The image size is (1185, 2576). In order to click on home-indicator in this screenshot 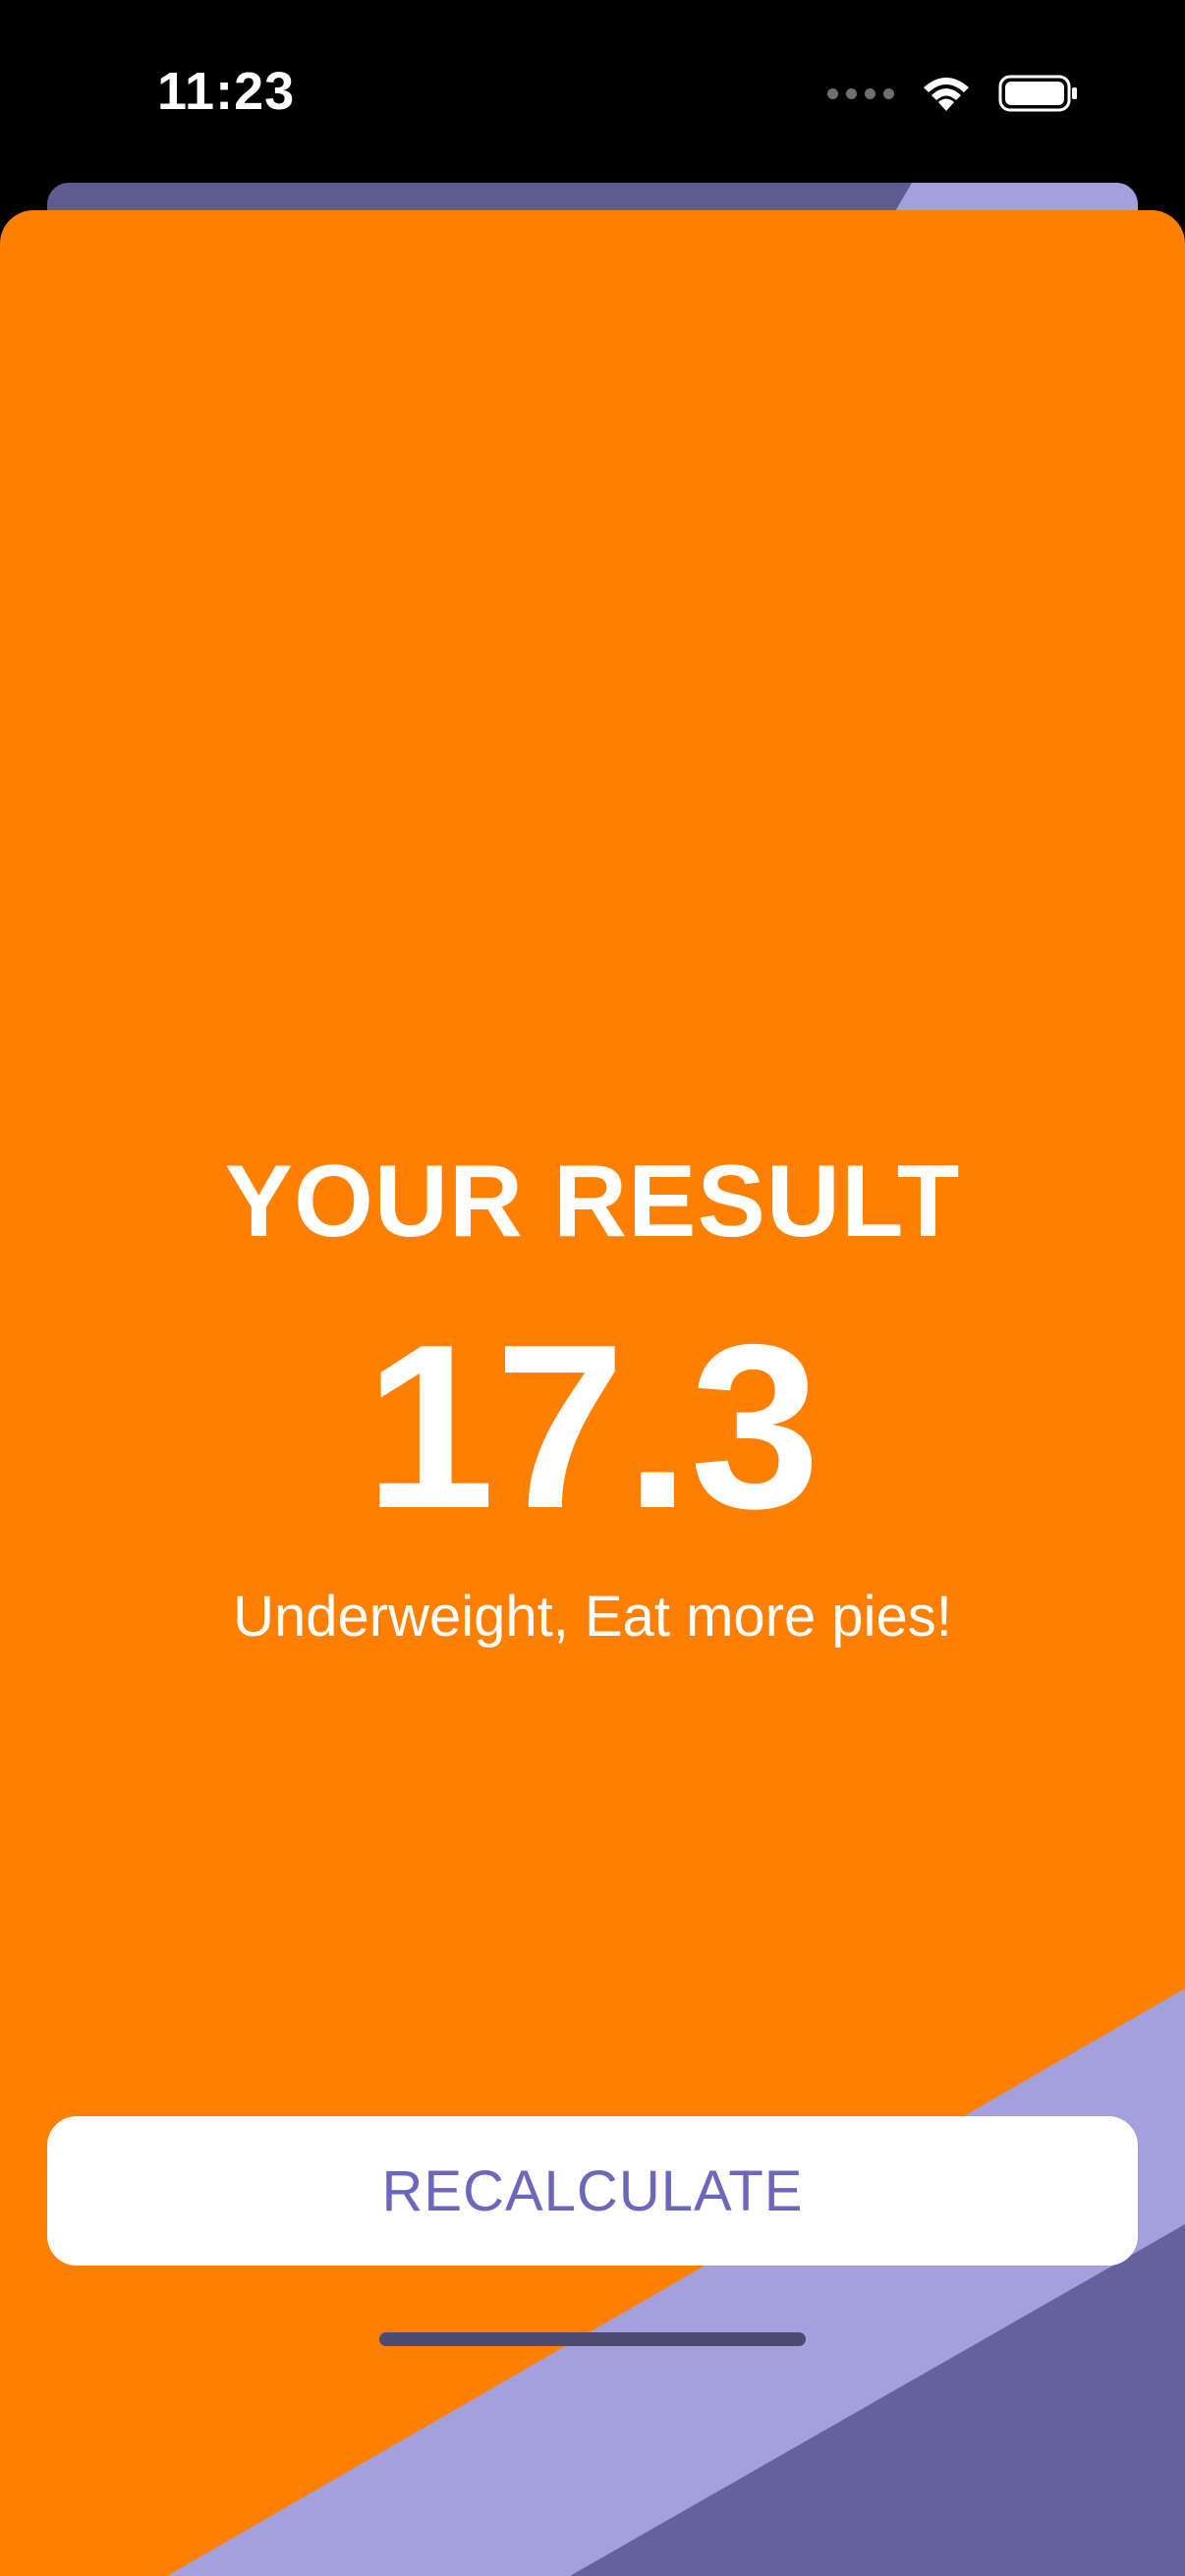, I will do `click(592, 2339)`.